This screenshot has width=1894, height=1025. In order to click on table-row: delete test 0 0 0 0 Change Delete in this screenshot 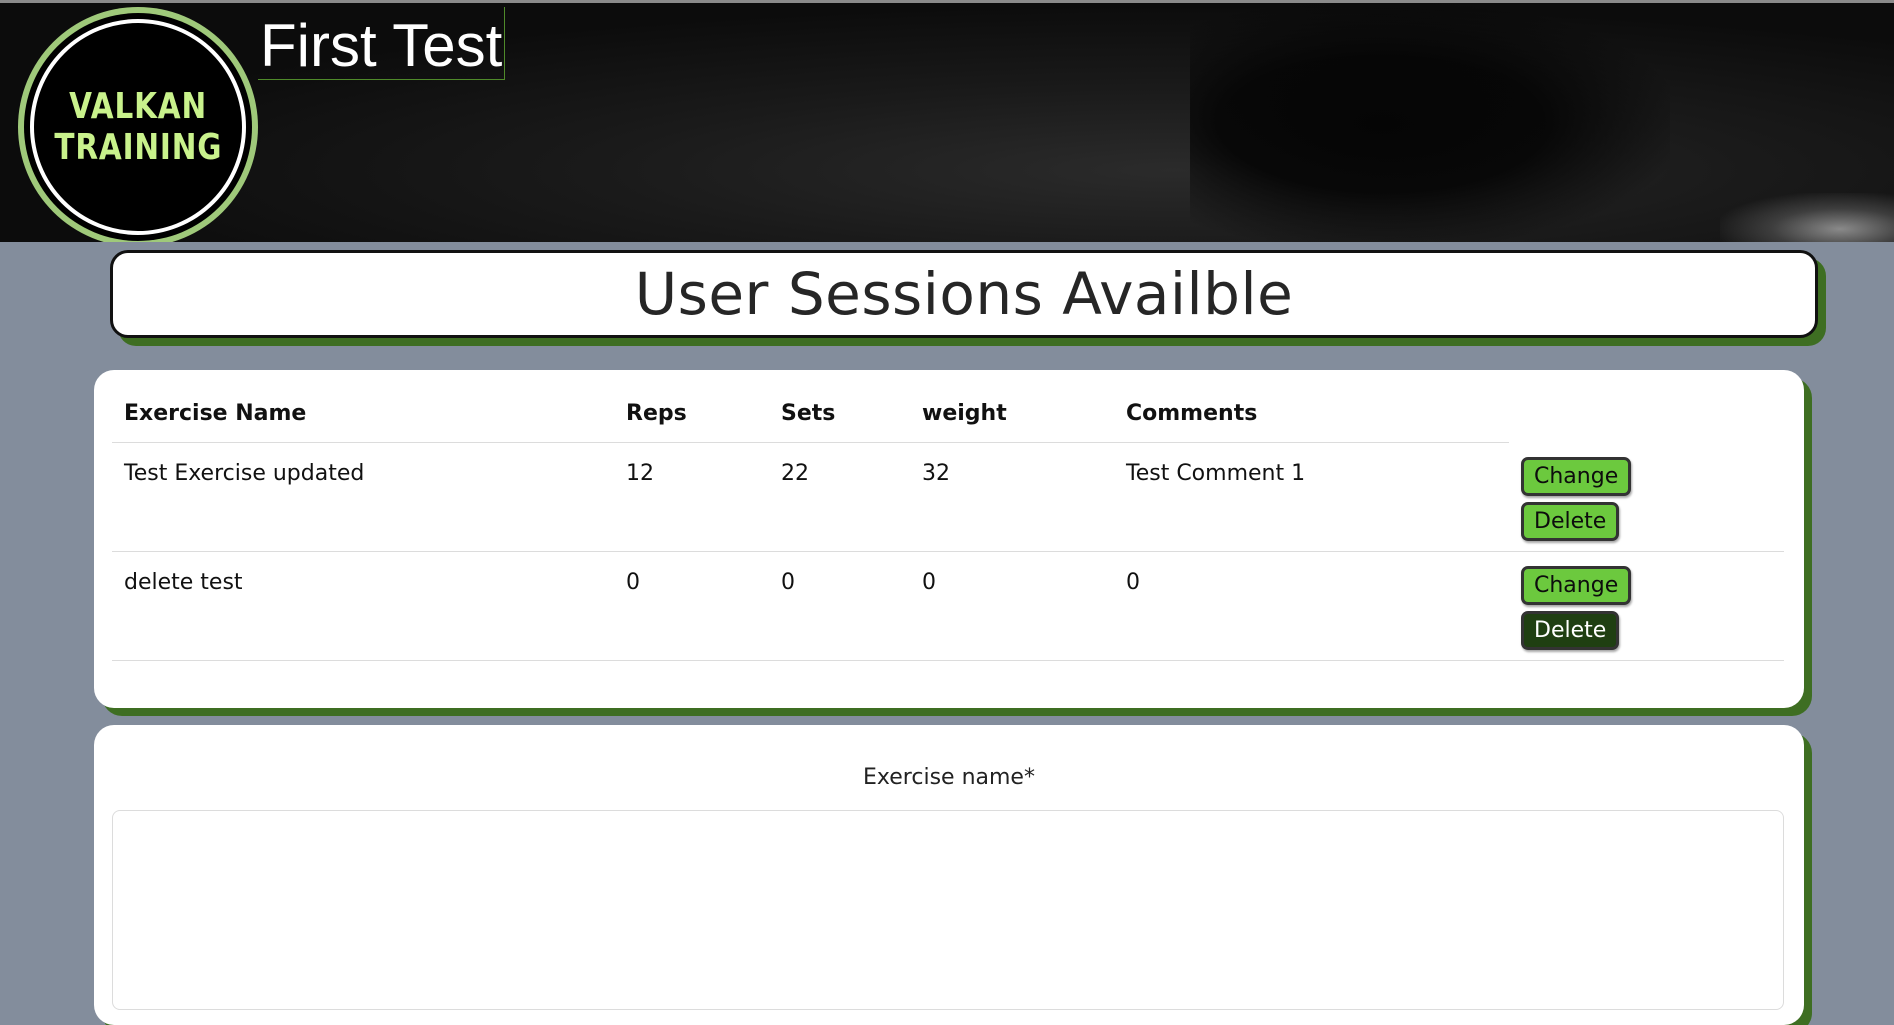, I will do `click(948, 606)`.